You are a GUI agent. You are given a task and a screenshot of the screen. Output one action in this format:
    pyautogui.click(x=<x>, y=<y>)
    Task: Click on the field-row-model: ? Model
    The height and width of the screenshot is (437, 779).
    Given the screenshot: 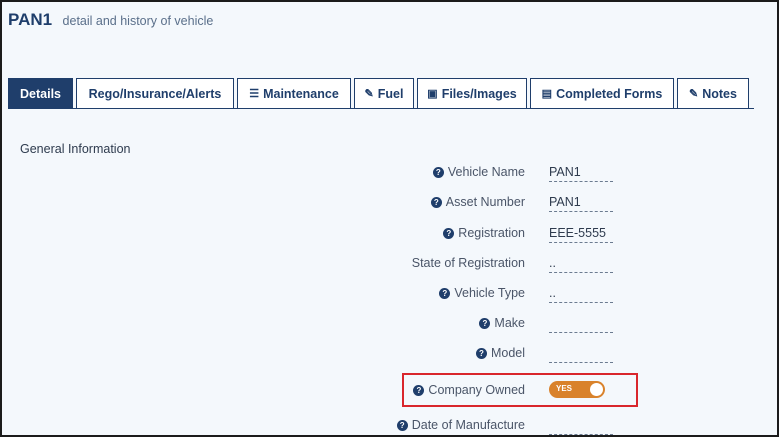 What is the action you would take?
    pyautogui.click(x=389, y=354)
    